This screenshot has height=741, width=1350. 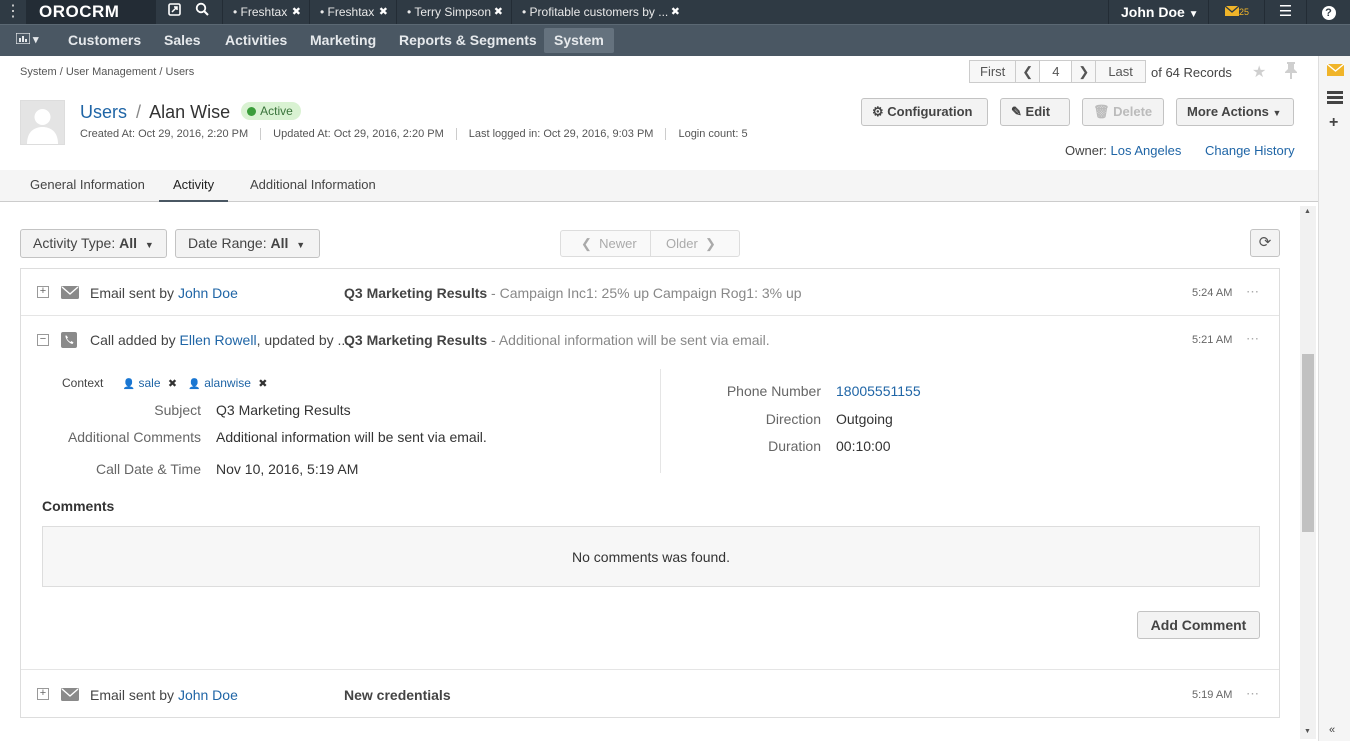 I want to click on user-menu: John Doe ▼, so click(x=1158, y=12).